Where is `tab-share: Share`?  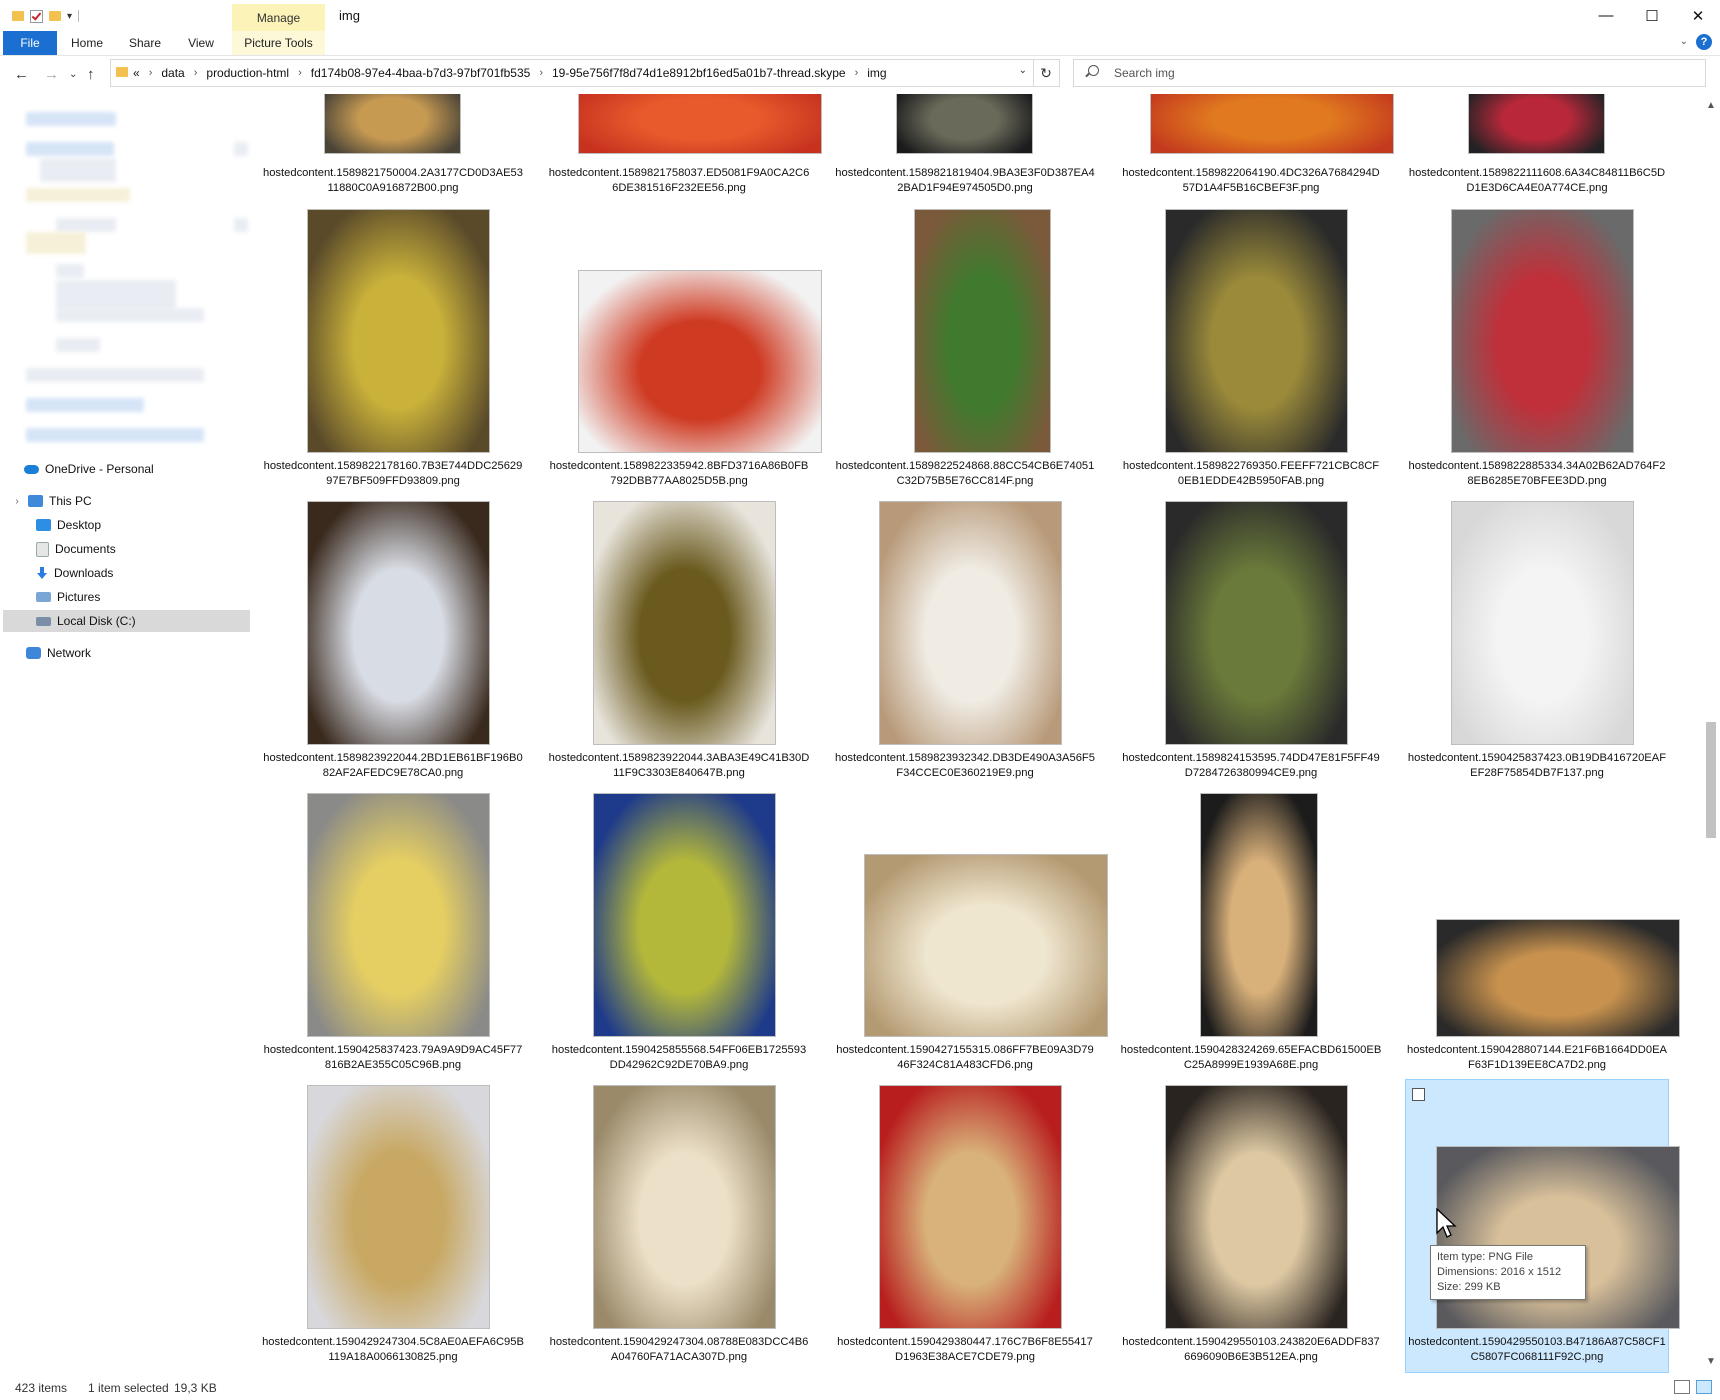
tab-share: Share is located at coordinates (145, 43).